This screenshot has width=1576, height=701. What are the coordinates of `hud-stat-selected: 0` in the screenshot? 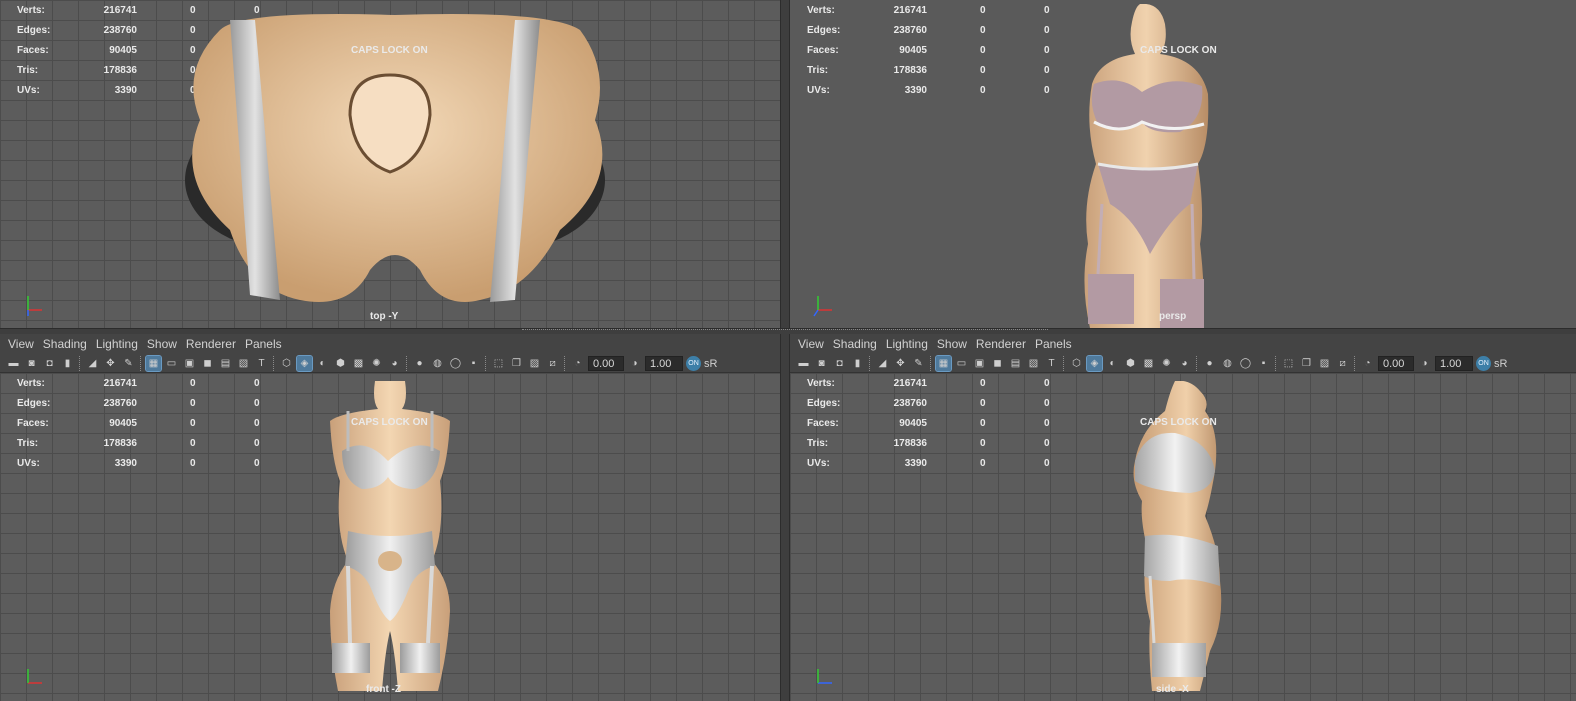 It's located at (983, 50).